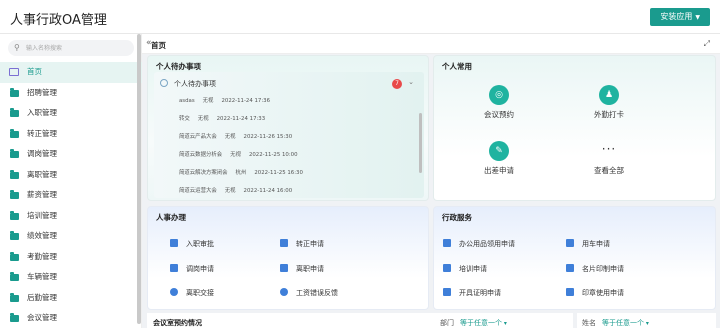 Image resolution: width=720 pixels, height=328 pixels. What do you see at coordinates (680, 17) in the screenshot?
I see `install-app-button: 安装应用 ▼` at bounding box center [680, 17].